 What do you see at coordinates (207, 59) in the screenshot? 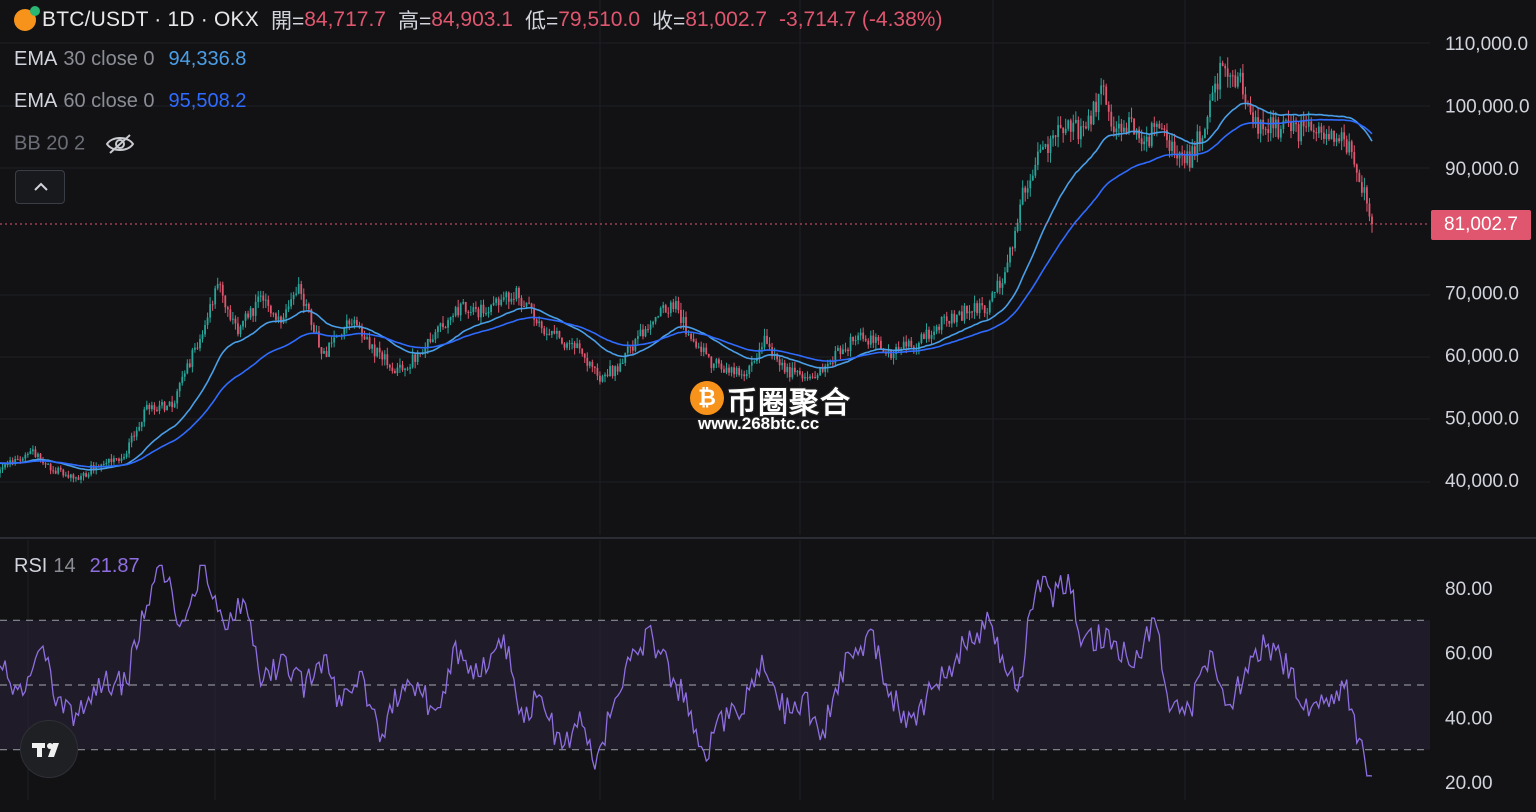
I see `ema30-value: 94,336.8` at bounding box center [207, 59].